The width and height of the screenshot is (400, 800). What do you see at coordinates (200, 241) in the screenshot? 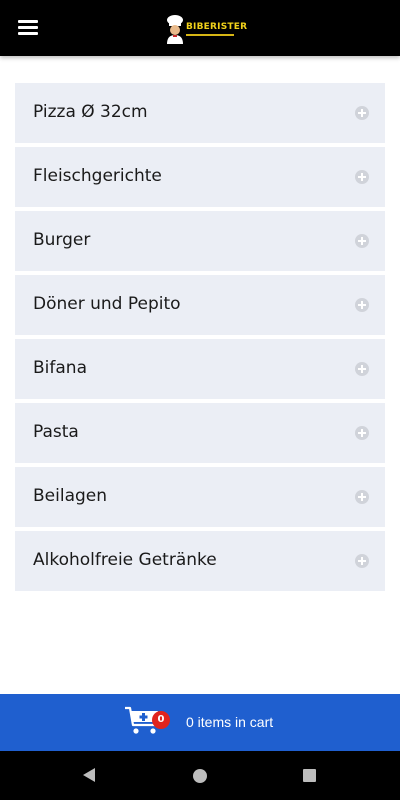
I see `category-item-burger: Burger` at bounding box center [200, 241].